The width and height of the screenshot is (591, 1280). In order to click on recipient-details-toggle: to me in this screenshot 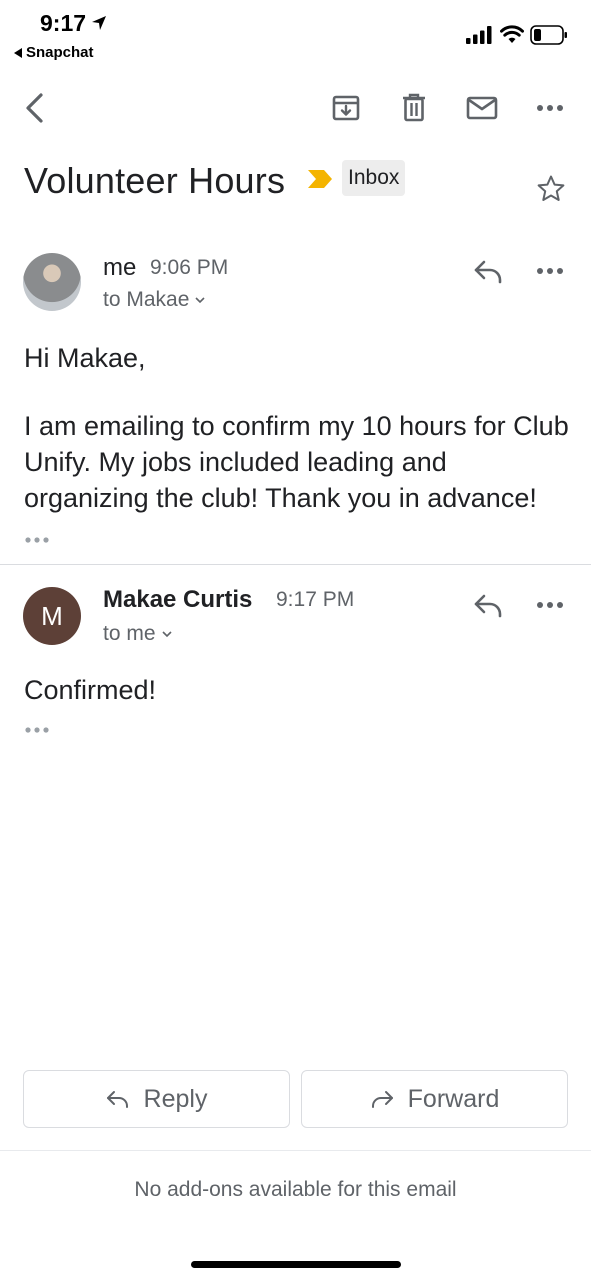, I will do `click(137, 634)`.